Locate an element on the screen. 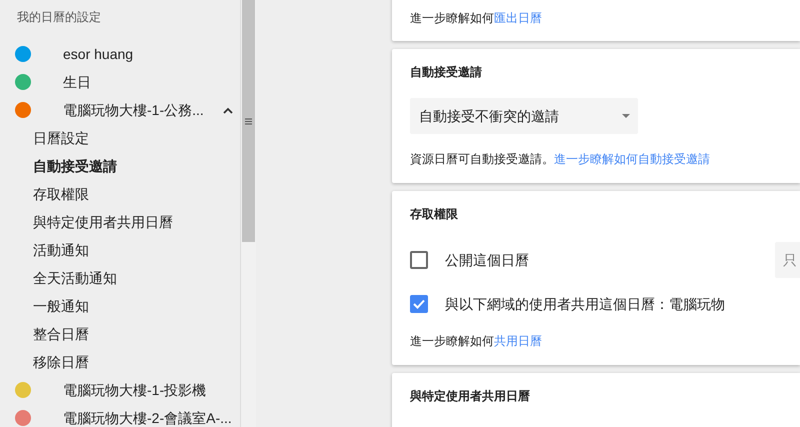 Image resolution: width=800 pixels, height=427 pixels. help-link: 共用日曆 is located at coordinates (518, 341).